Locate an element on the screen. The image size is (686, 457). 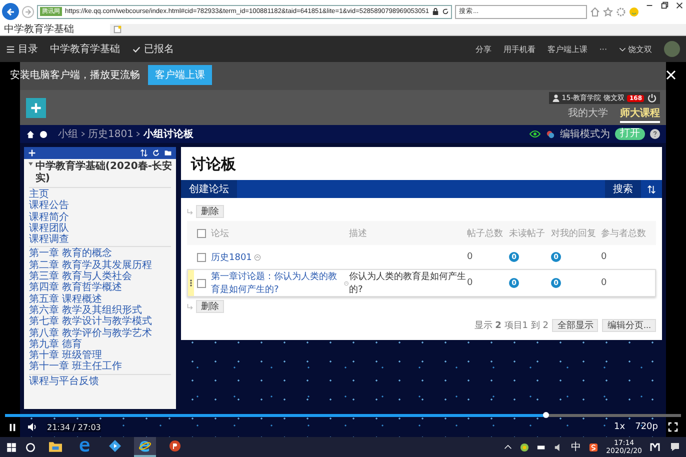
enrolled-status: 已报名 is located at coordinates (153, 49).